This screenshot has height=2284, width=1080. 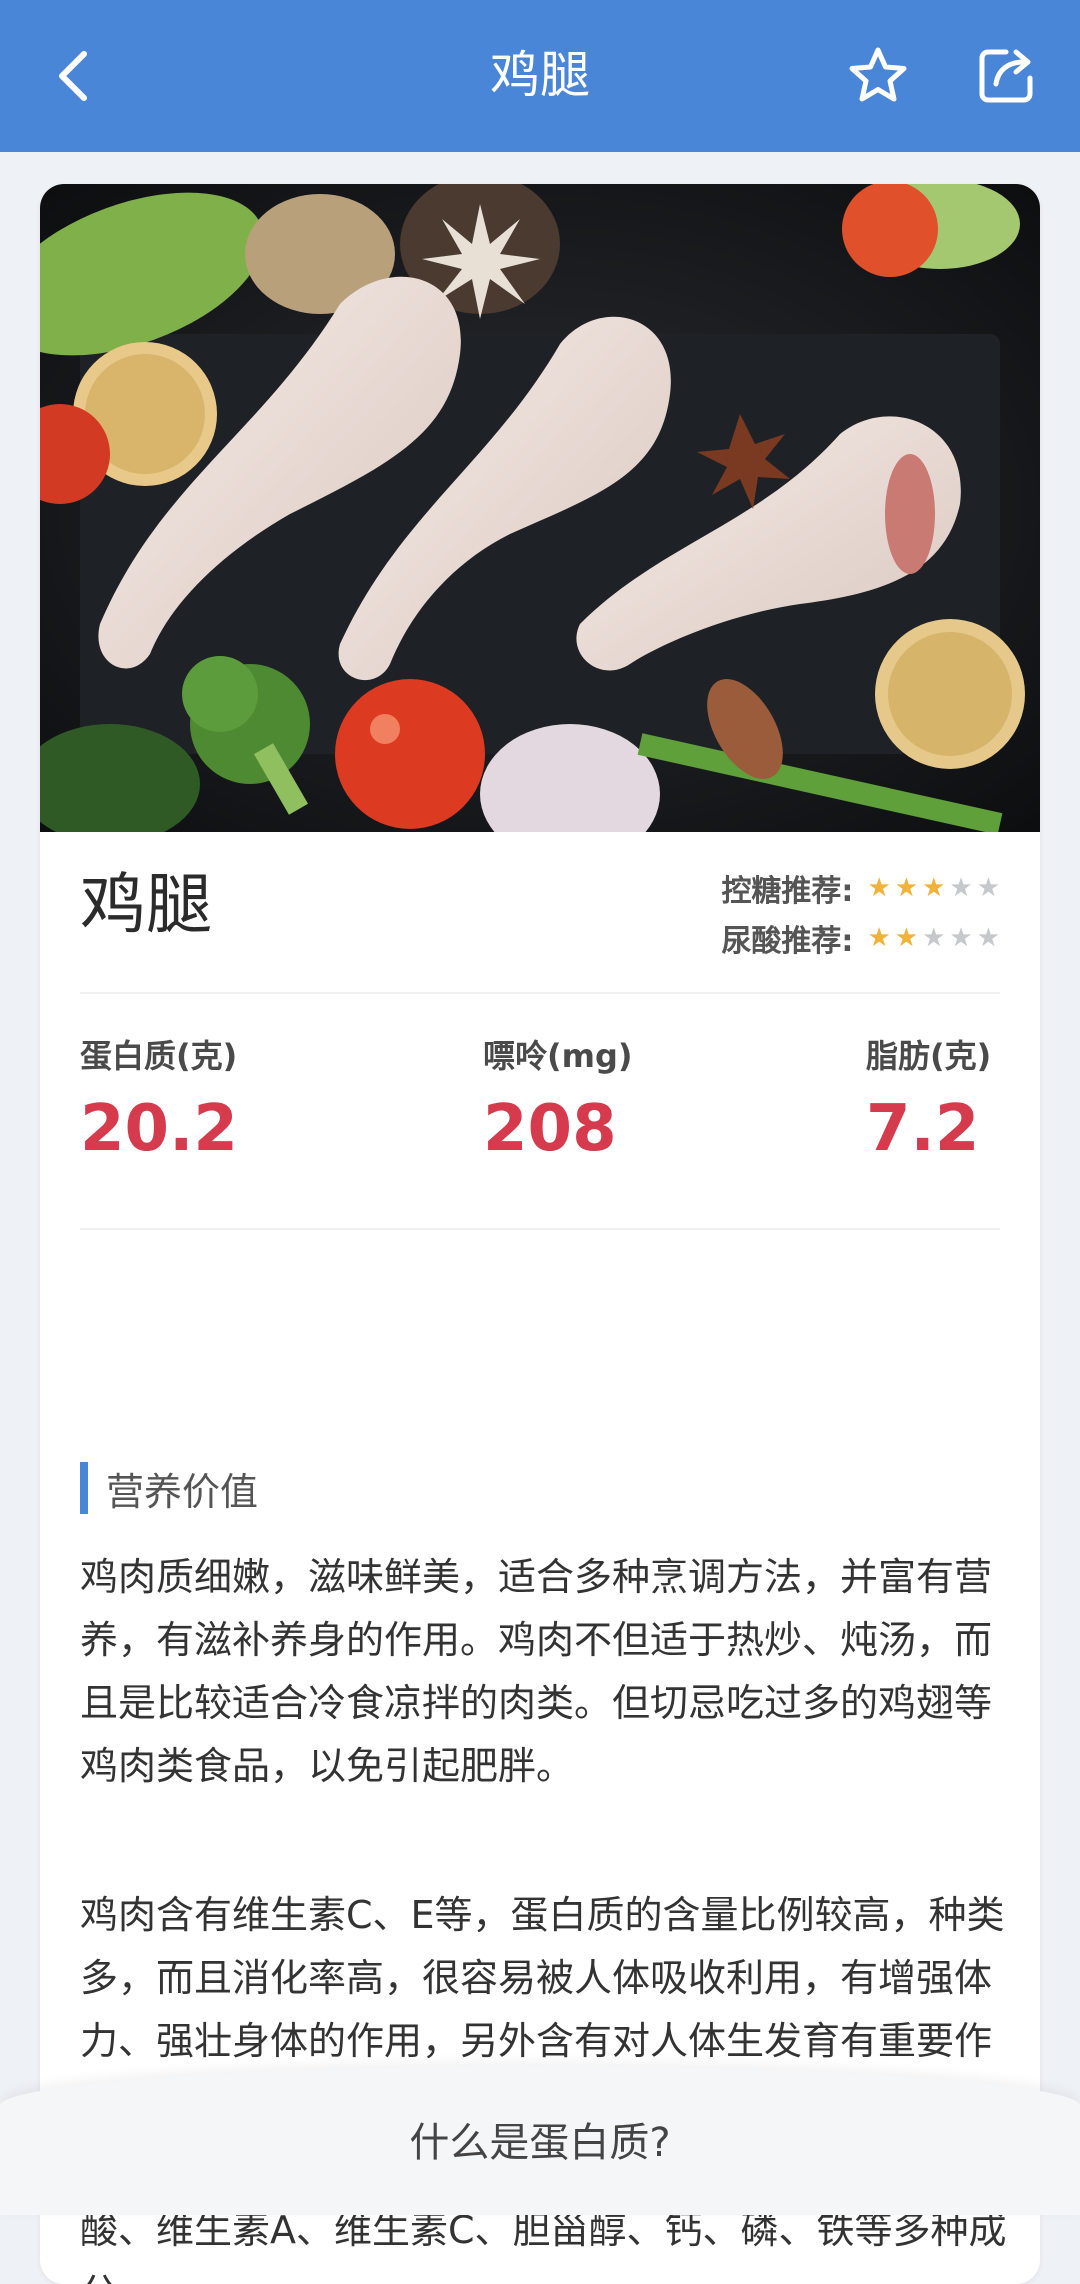 I want to click on related-question: 什么是蛋白质?, so click(x=540, y=2139).